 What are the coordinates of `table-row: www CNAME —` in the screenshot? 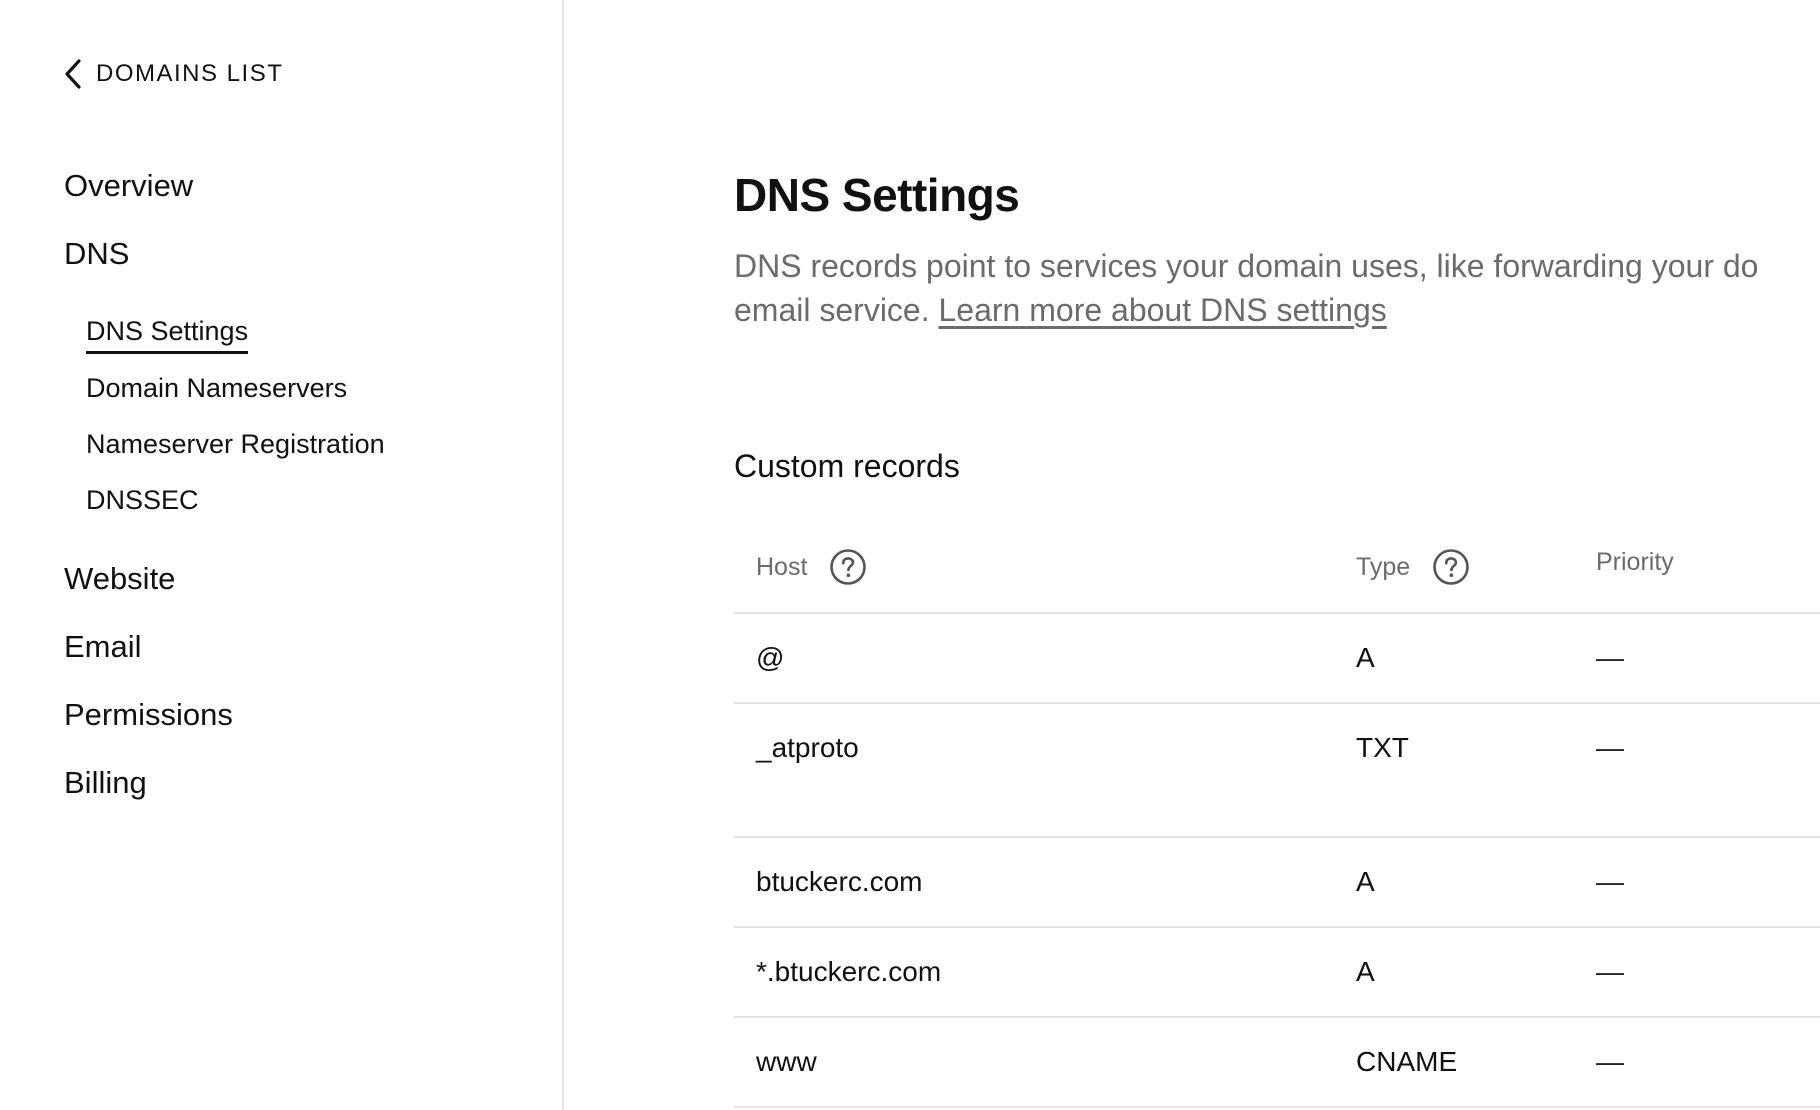 It's located at (1277, 1063).